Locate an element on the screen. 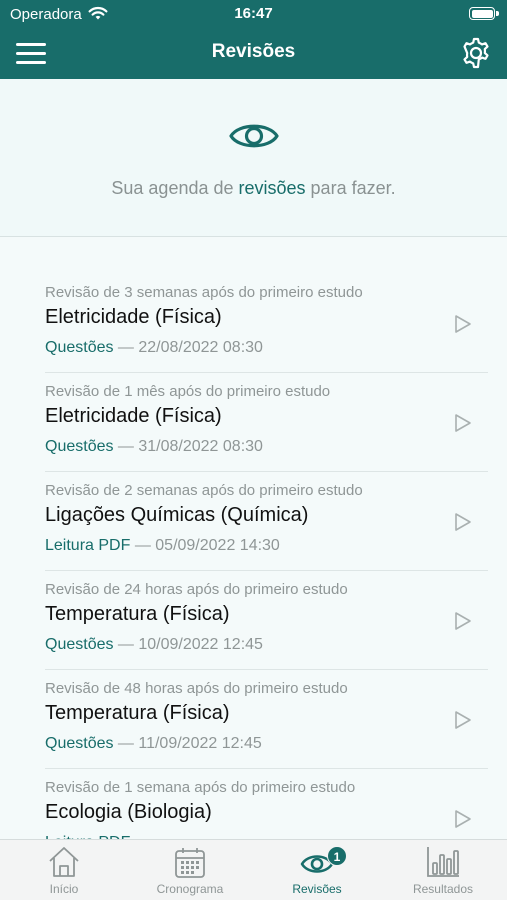 Image resolution: width=507 pixels, height=900 pixels. navigation-bar: Revisões is located at coordinates (253, 53).